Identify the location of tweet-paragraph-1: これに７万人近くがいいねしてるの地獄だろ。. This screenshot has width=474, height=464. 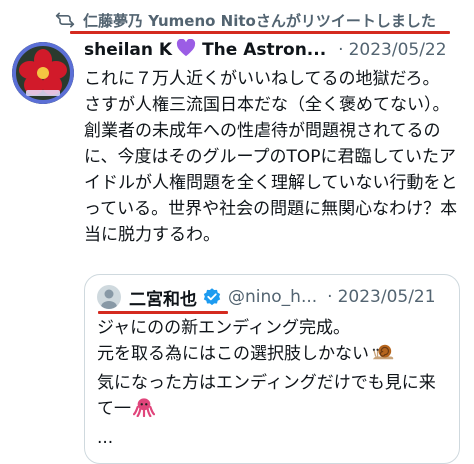
(262, 79).